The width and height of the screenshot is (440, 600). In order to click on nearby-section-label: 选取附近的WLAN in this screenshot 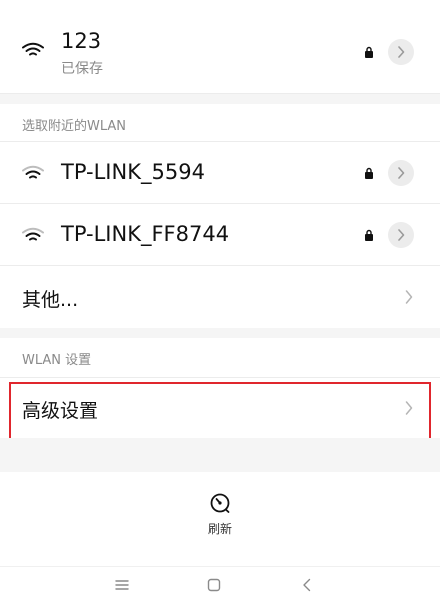, I will do `click(74, 126)`.